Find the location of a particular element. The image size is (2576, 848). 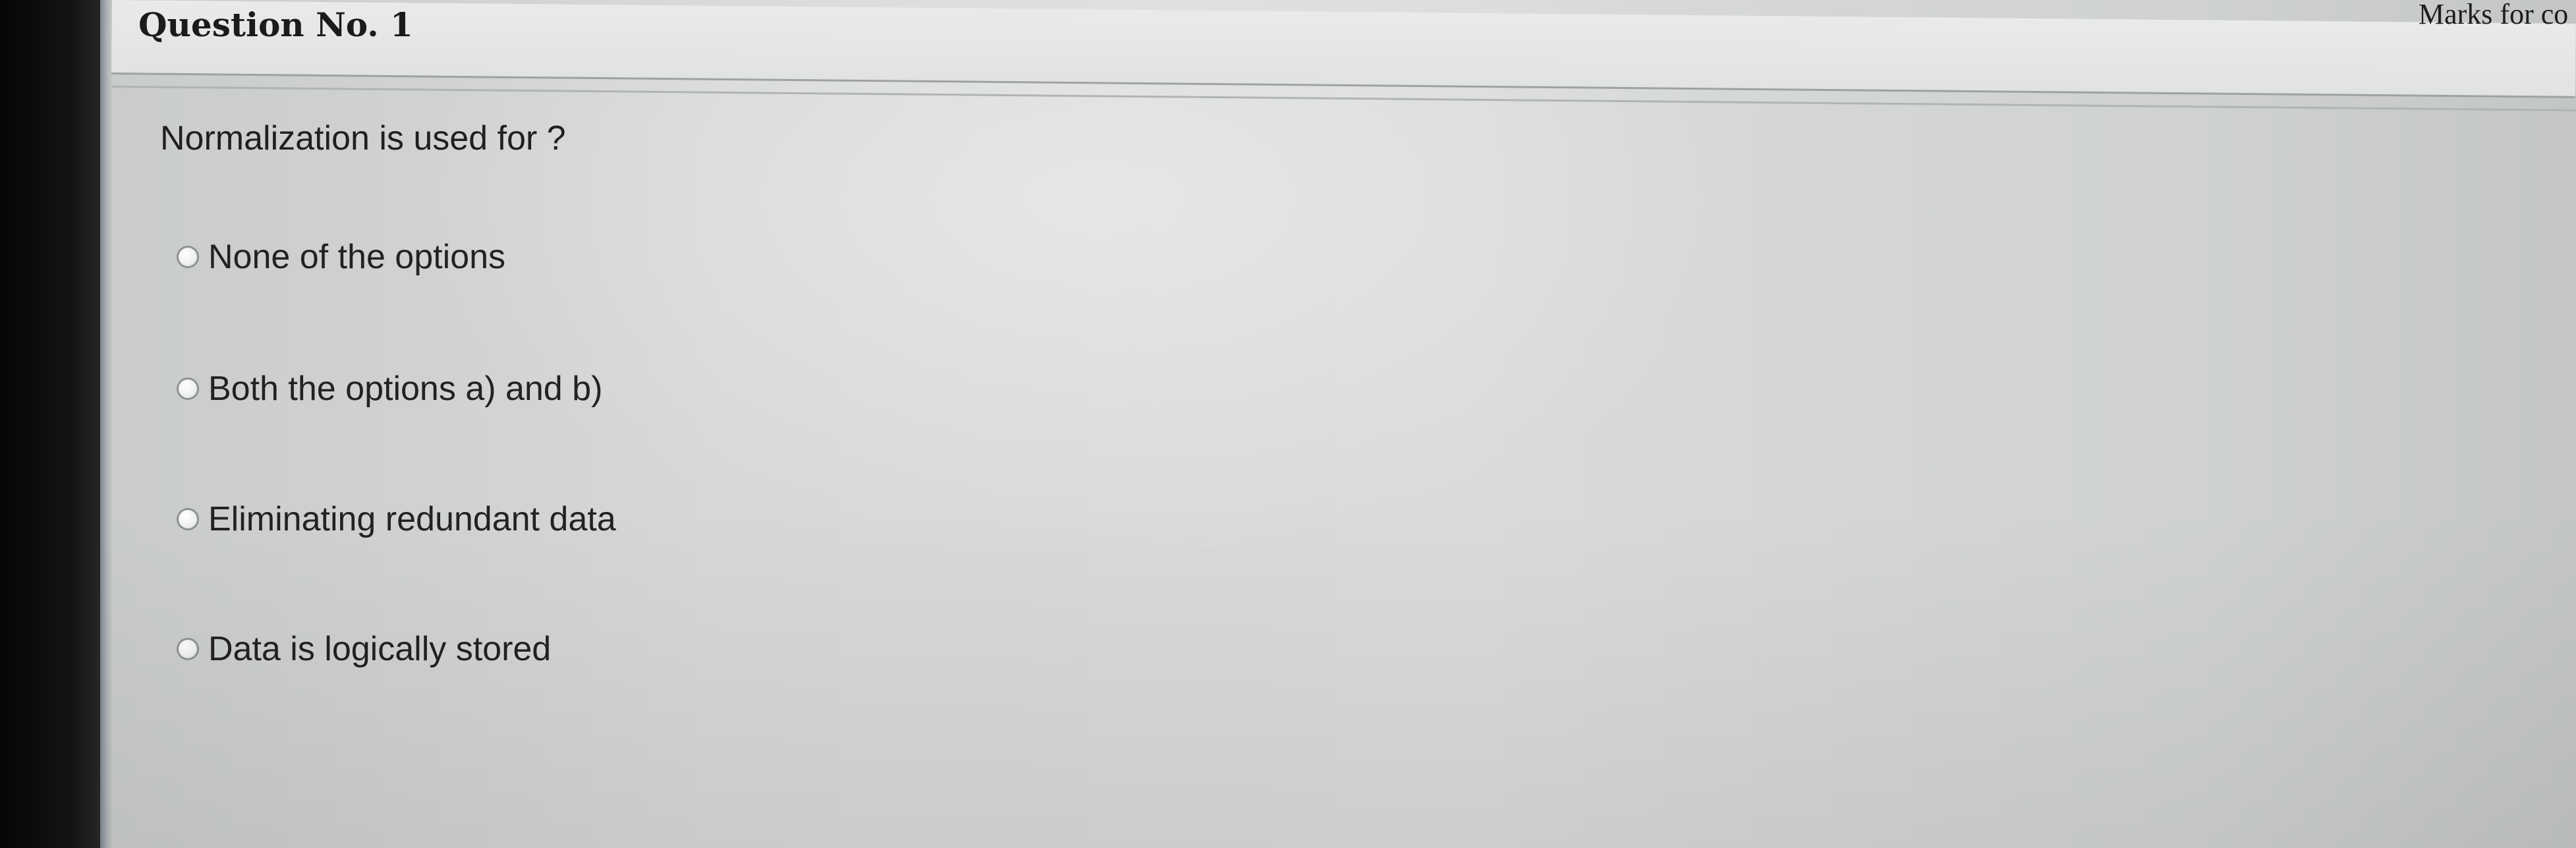

option-label: Data is logically stored is located at coordinates (380, 649).